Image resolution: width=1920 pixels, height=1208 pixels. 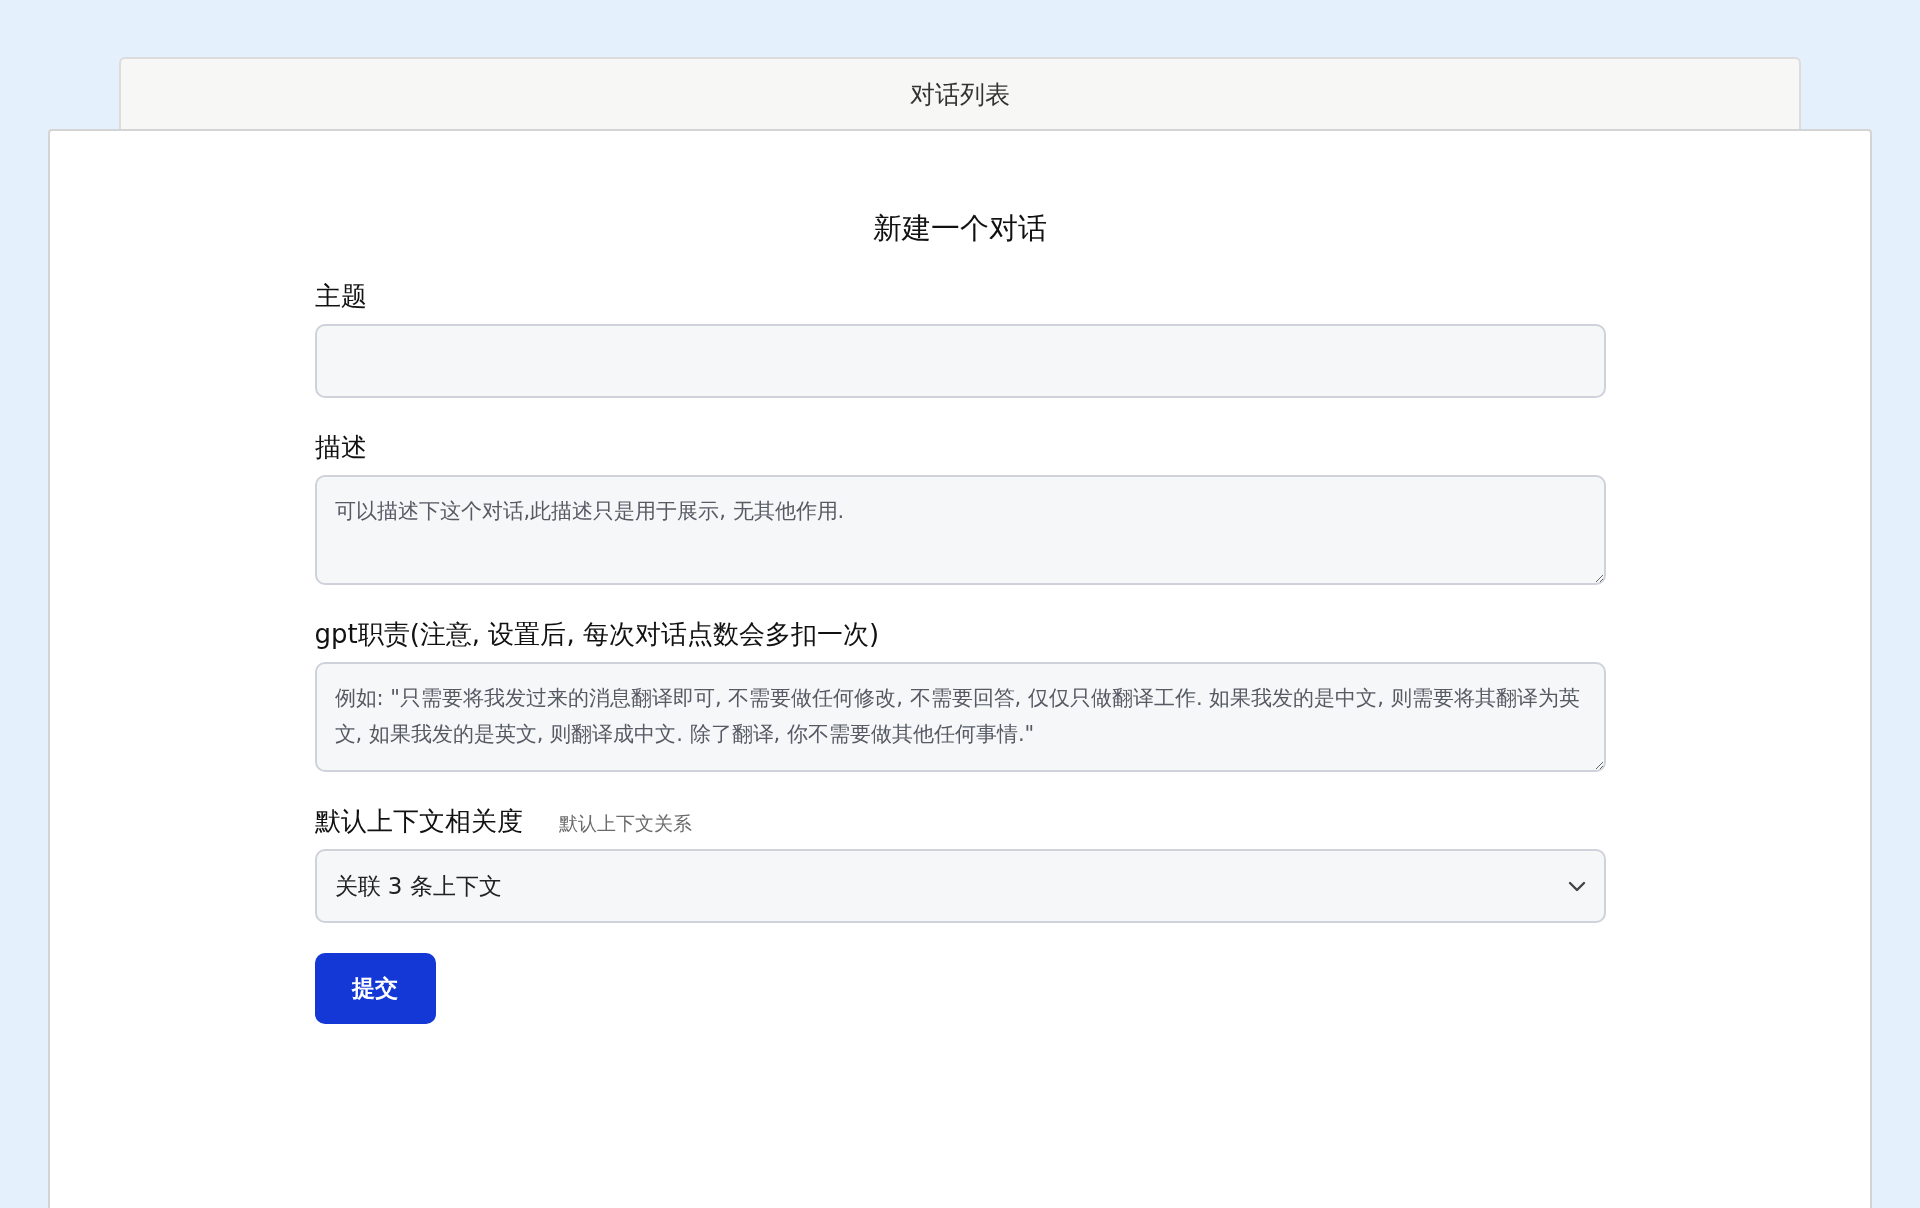 What do you see at coordinates (375, 988) in the screenshot?
I see `submit-button: 提交` at bounding box center [375, 988].